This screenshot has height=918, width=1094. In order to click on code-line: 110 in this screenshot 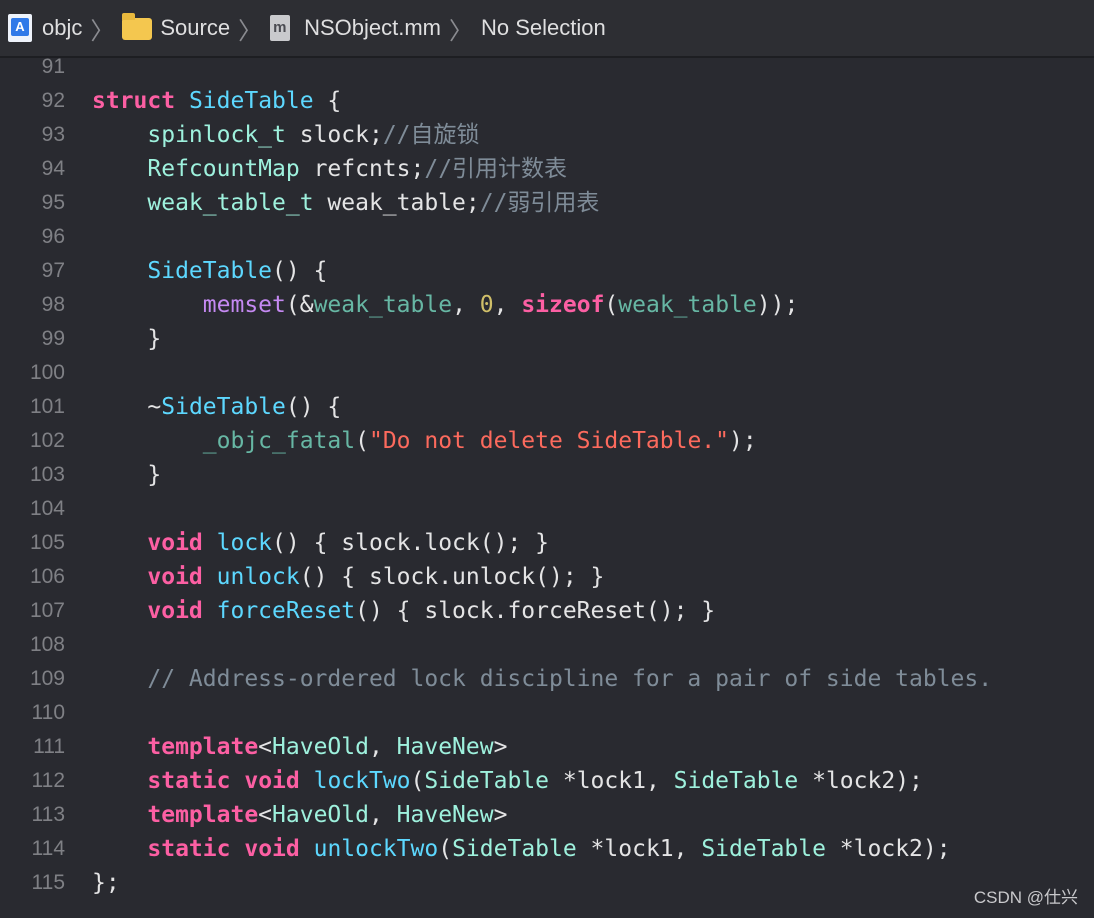, I will do `click(547, 713)`.